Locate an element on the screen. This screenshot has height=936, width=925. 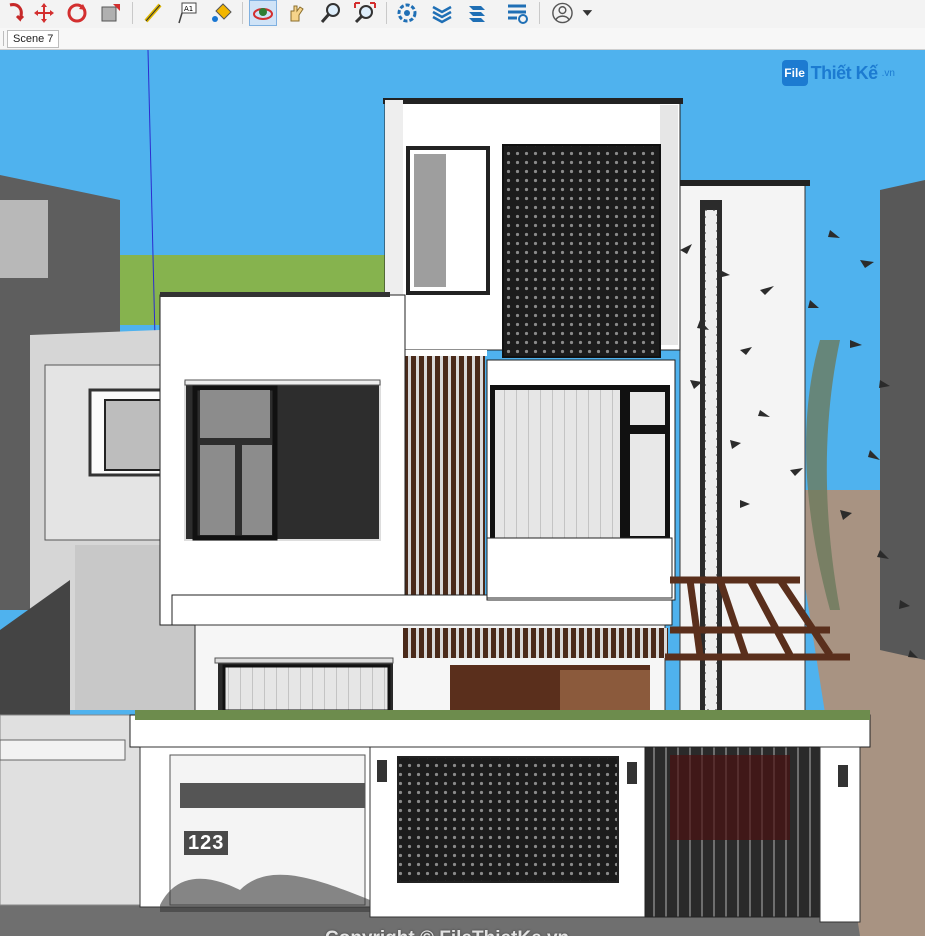
logo-text: Thiết Kế is located at coordinates (844, 72).